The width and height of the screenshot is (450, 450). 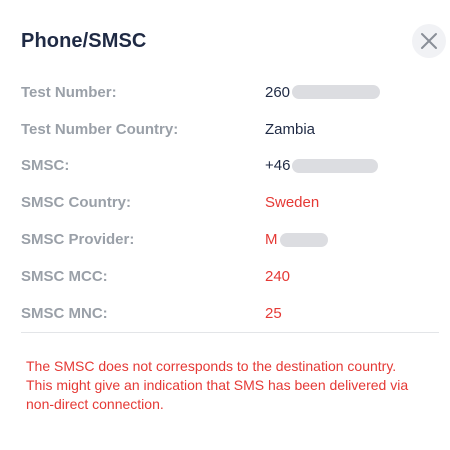 I want to click on dialog-title: Phone/SMSC, so click(x=84, y=41).